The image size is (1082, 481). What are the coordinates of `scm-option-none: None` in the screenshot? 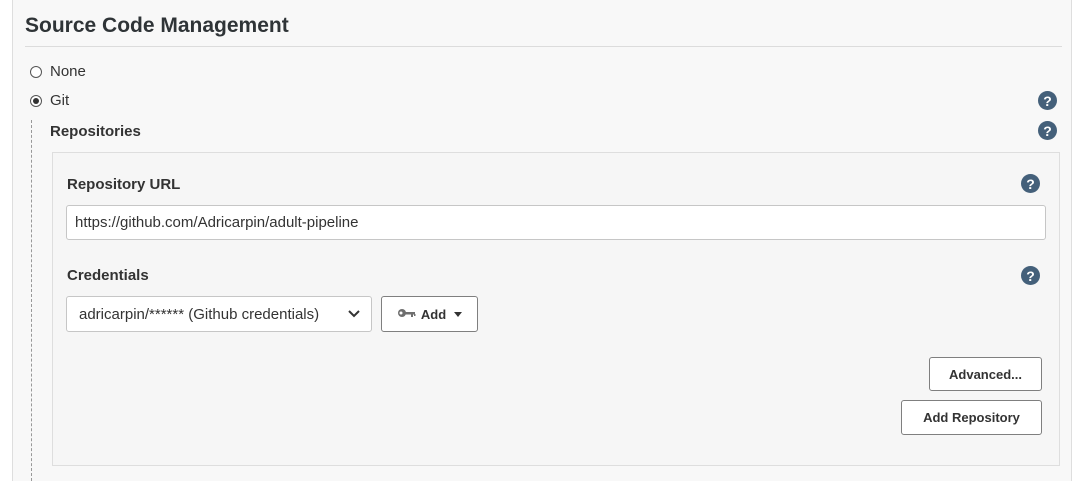 It's located at (58, 71).